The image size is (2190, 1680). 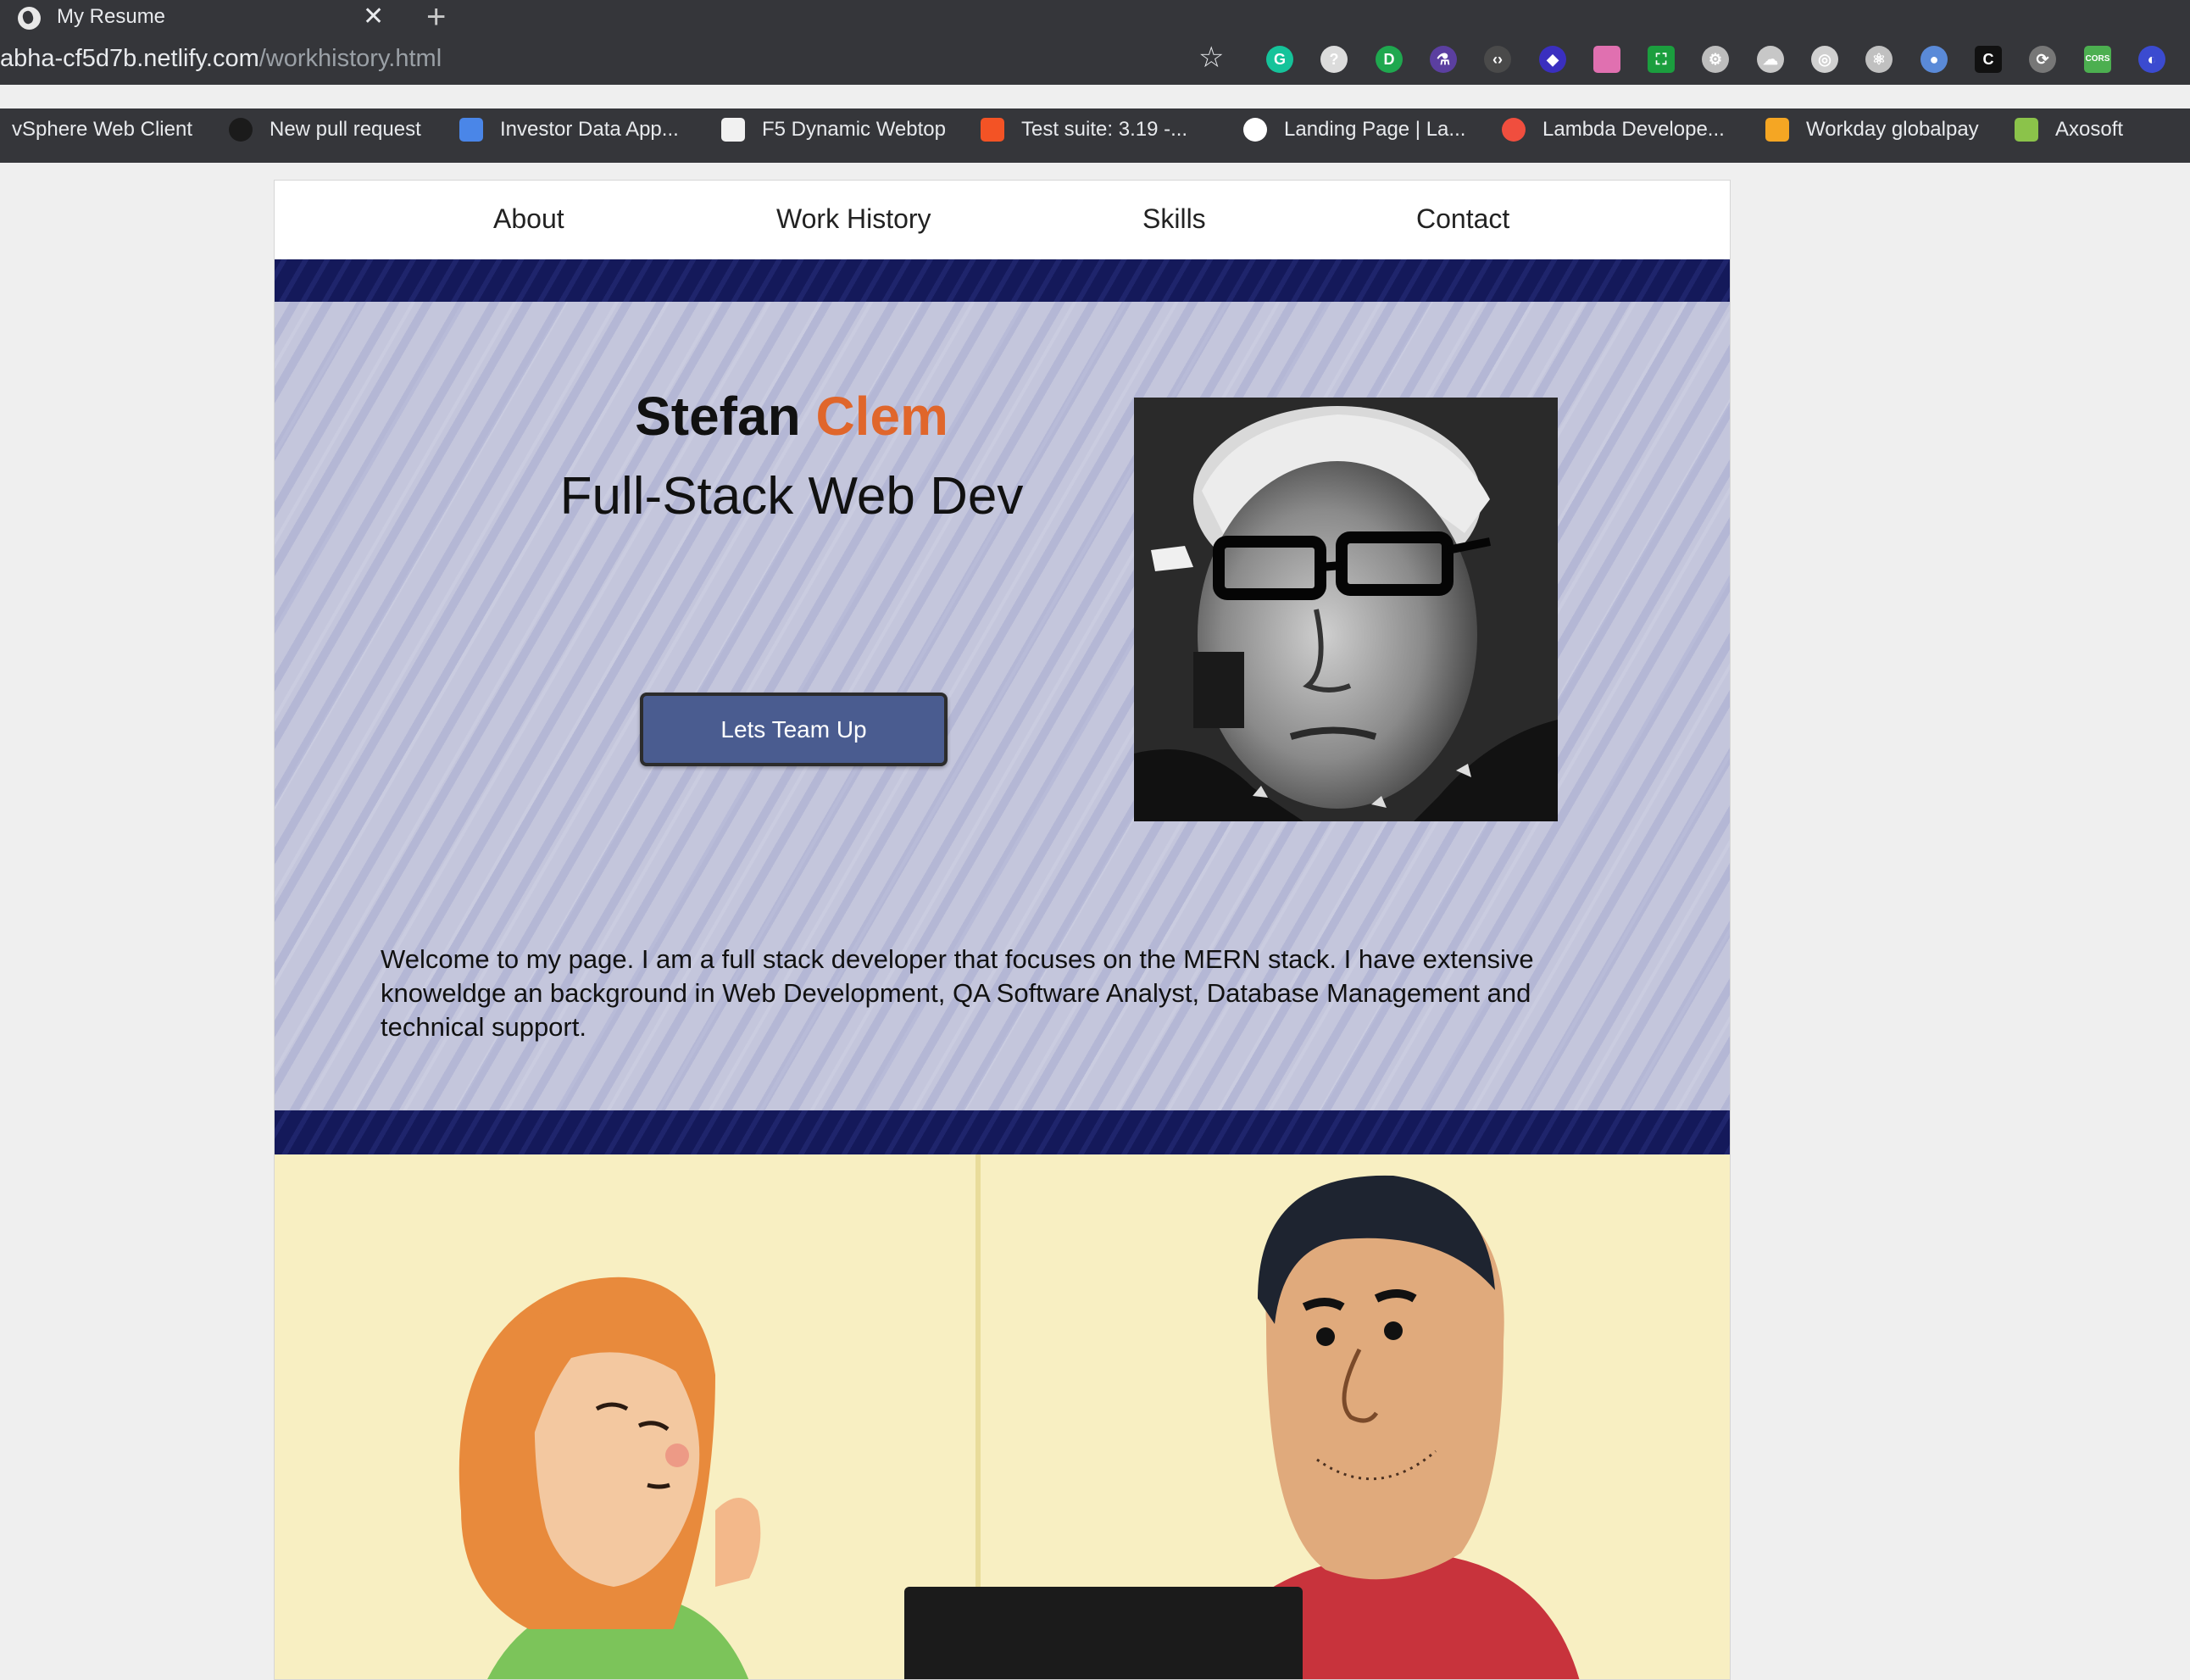 What do you see at coordinates (1211, 58) in the screenshot?
I see `bookmark-star-icon: ☆` at bounding box center [1211, 58].